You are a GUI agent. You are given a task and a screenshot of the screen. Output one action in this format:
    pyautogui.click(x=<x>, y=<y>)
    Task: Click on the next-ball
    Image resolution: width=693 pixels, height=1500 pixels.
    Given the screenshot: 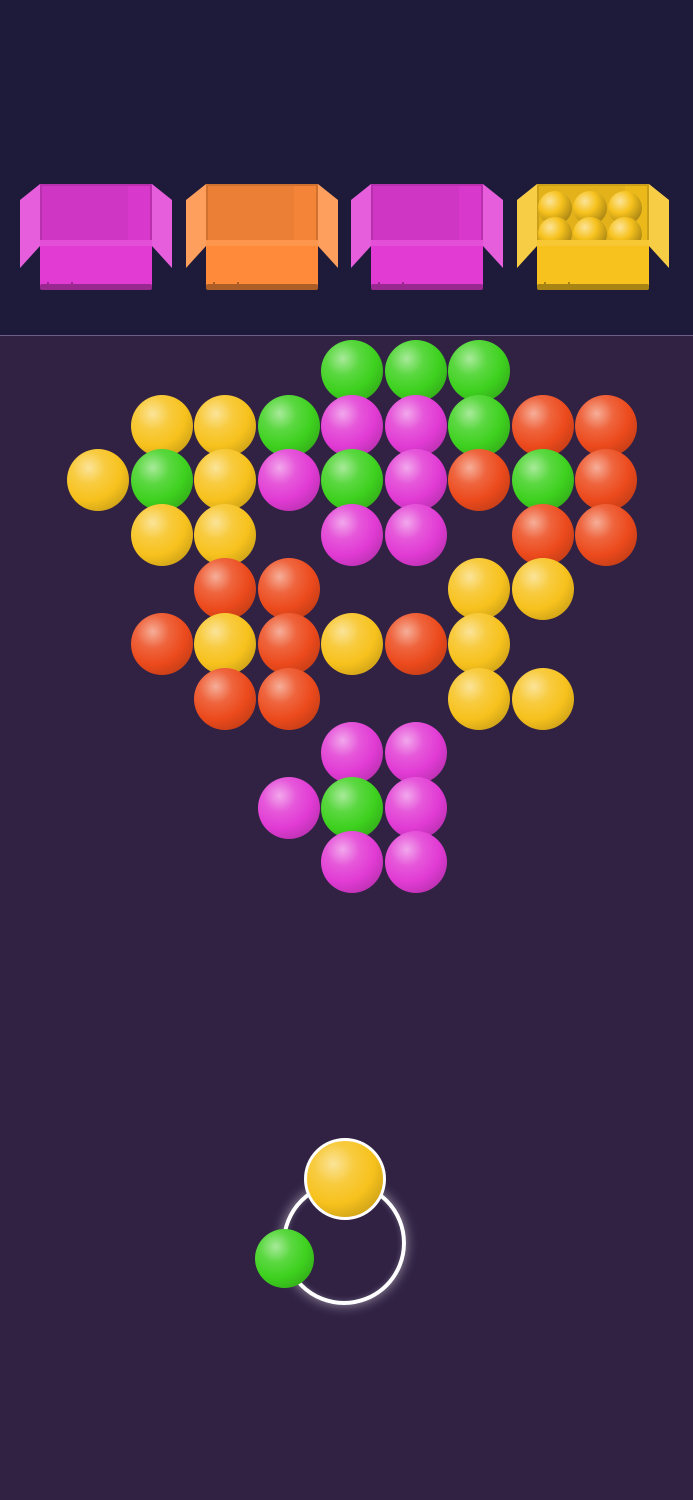 What is the action you would take?
    pyautogui.click(x=284, y=1258)
    